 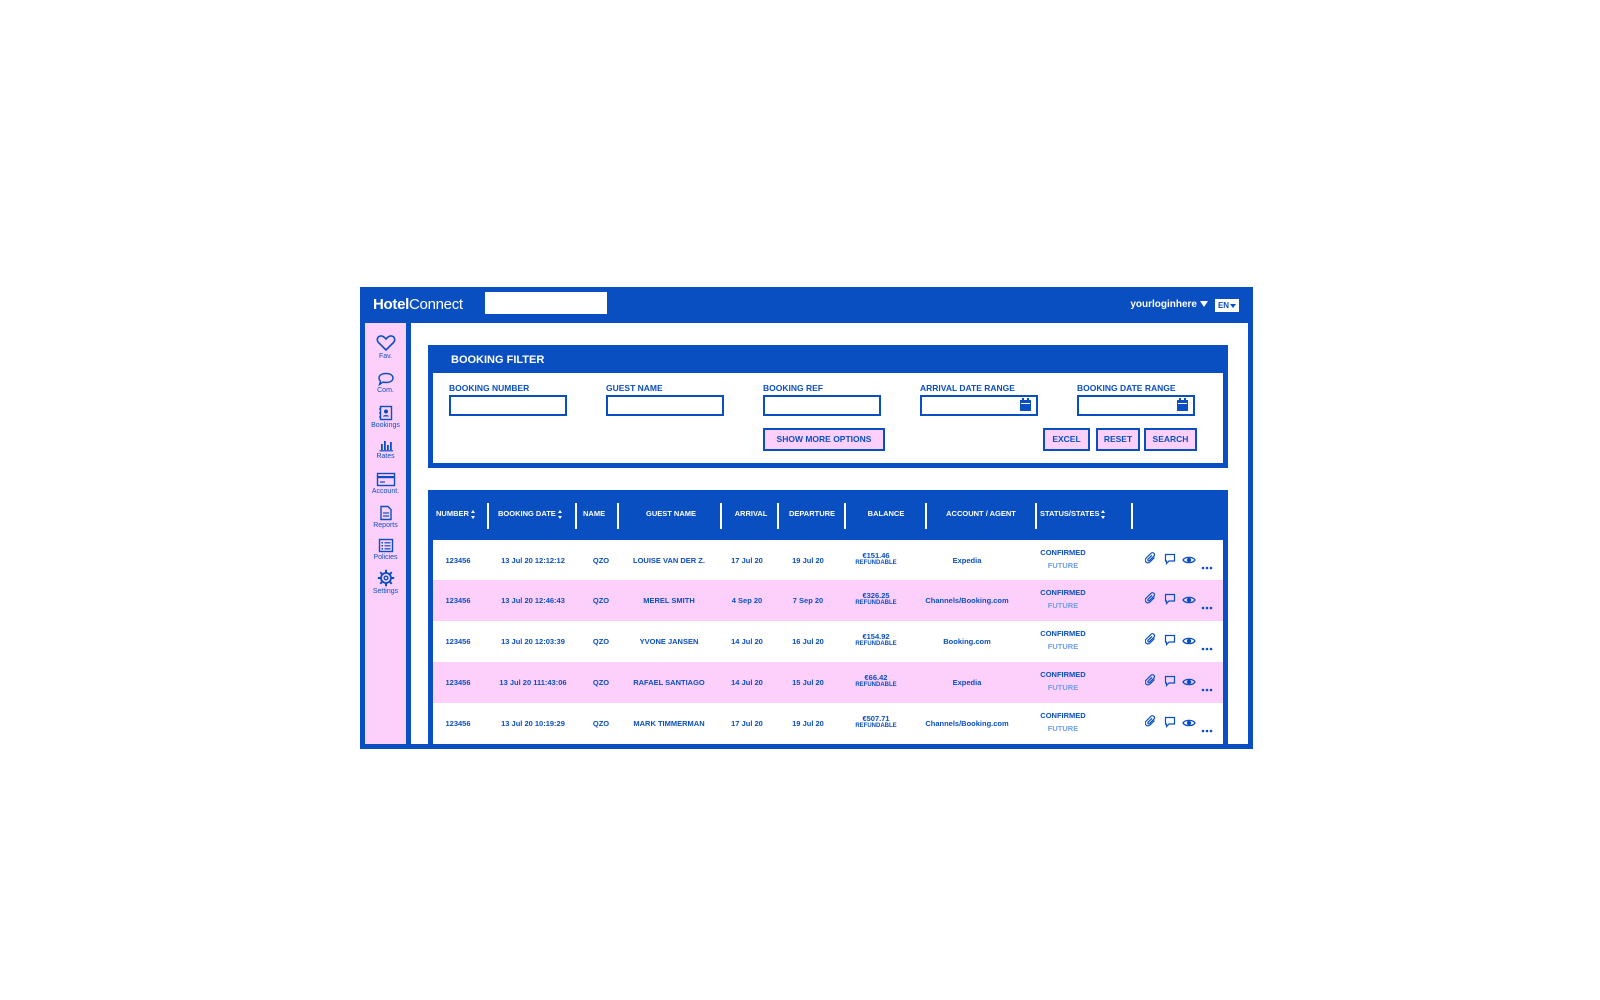 What do you see at coordinates (546, 303) in the screenshot?
I see `global-search-input` at bounding box center [546, 303].